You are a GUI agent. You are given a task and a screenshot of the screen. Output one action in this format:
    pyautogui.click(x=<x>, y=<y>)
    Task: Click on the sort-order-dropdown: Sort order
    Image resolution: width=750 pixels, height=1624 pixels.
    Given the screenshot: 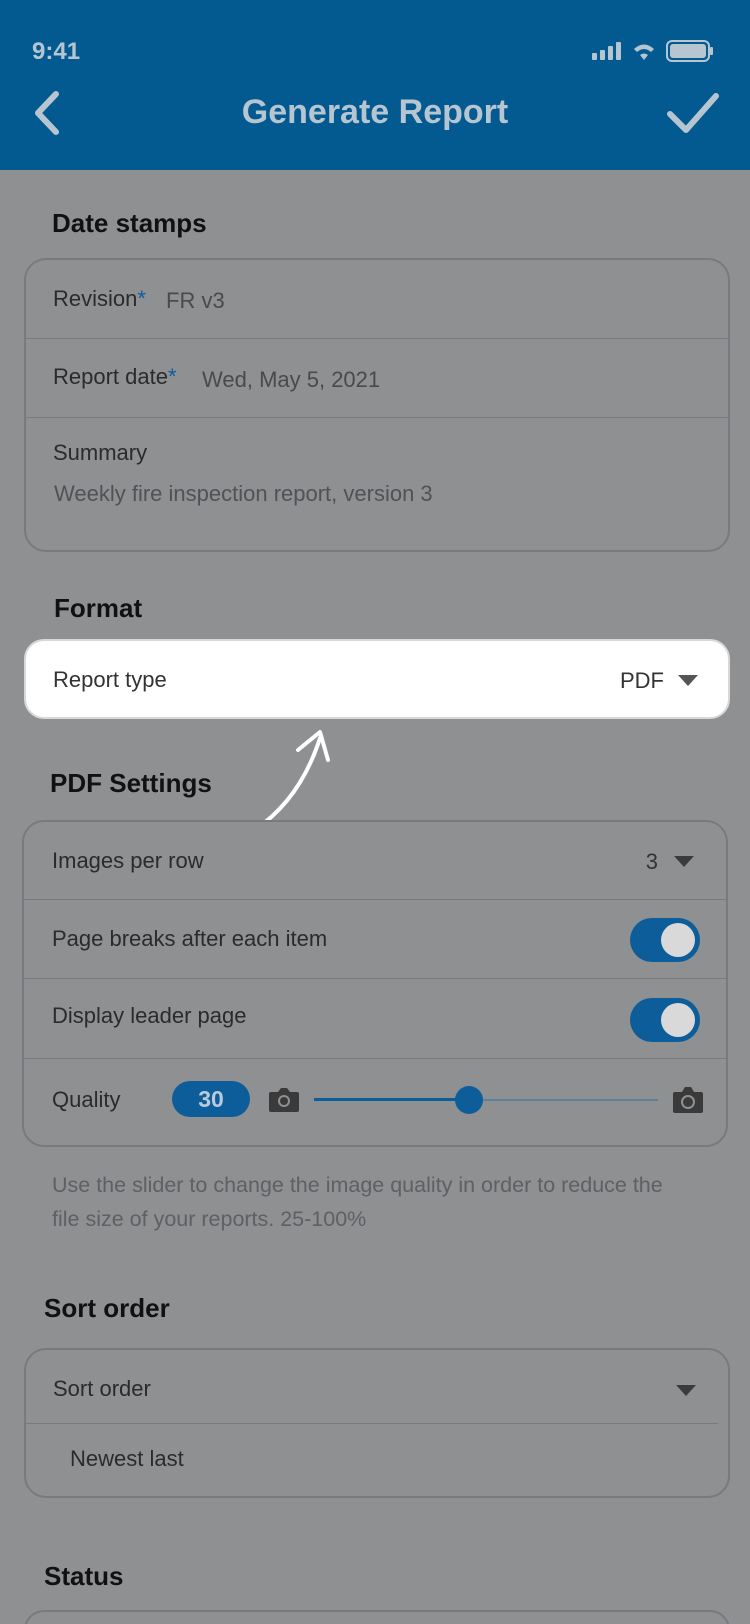 What is the action you would take?
    pyautogui.click(x=372, y=1387)
    